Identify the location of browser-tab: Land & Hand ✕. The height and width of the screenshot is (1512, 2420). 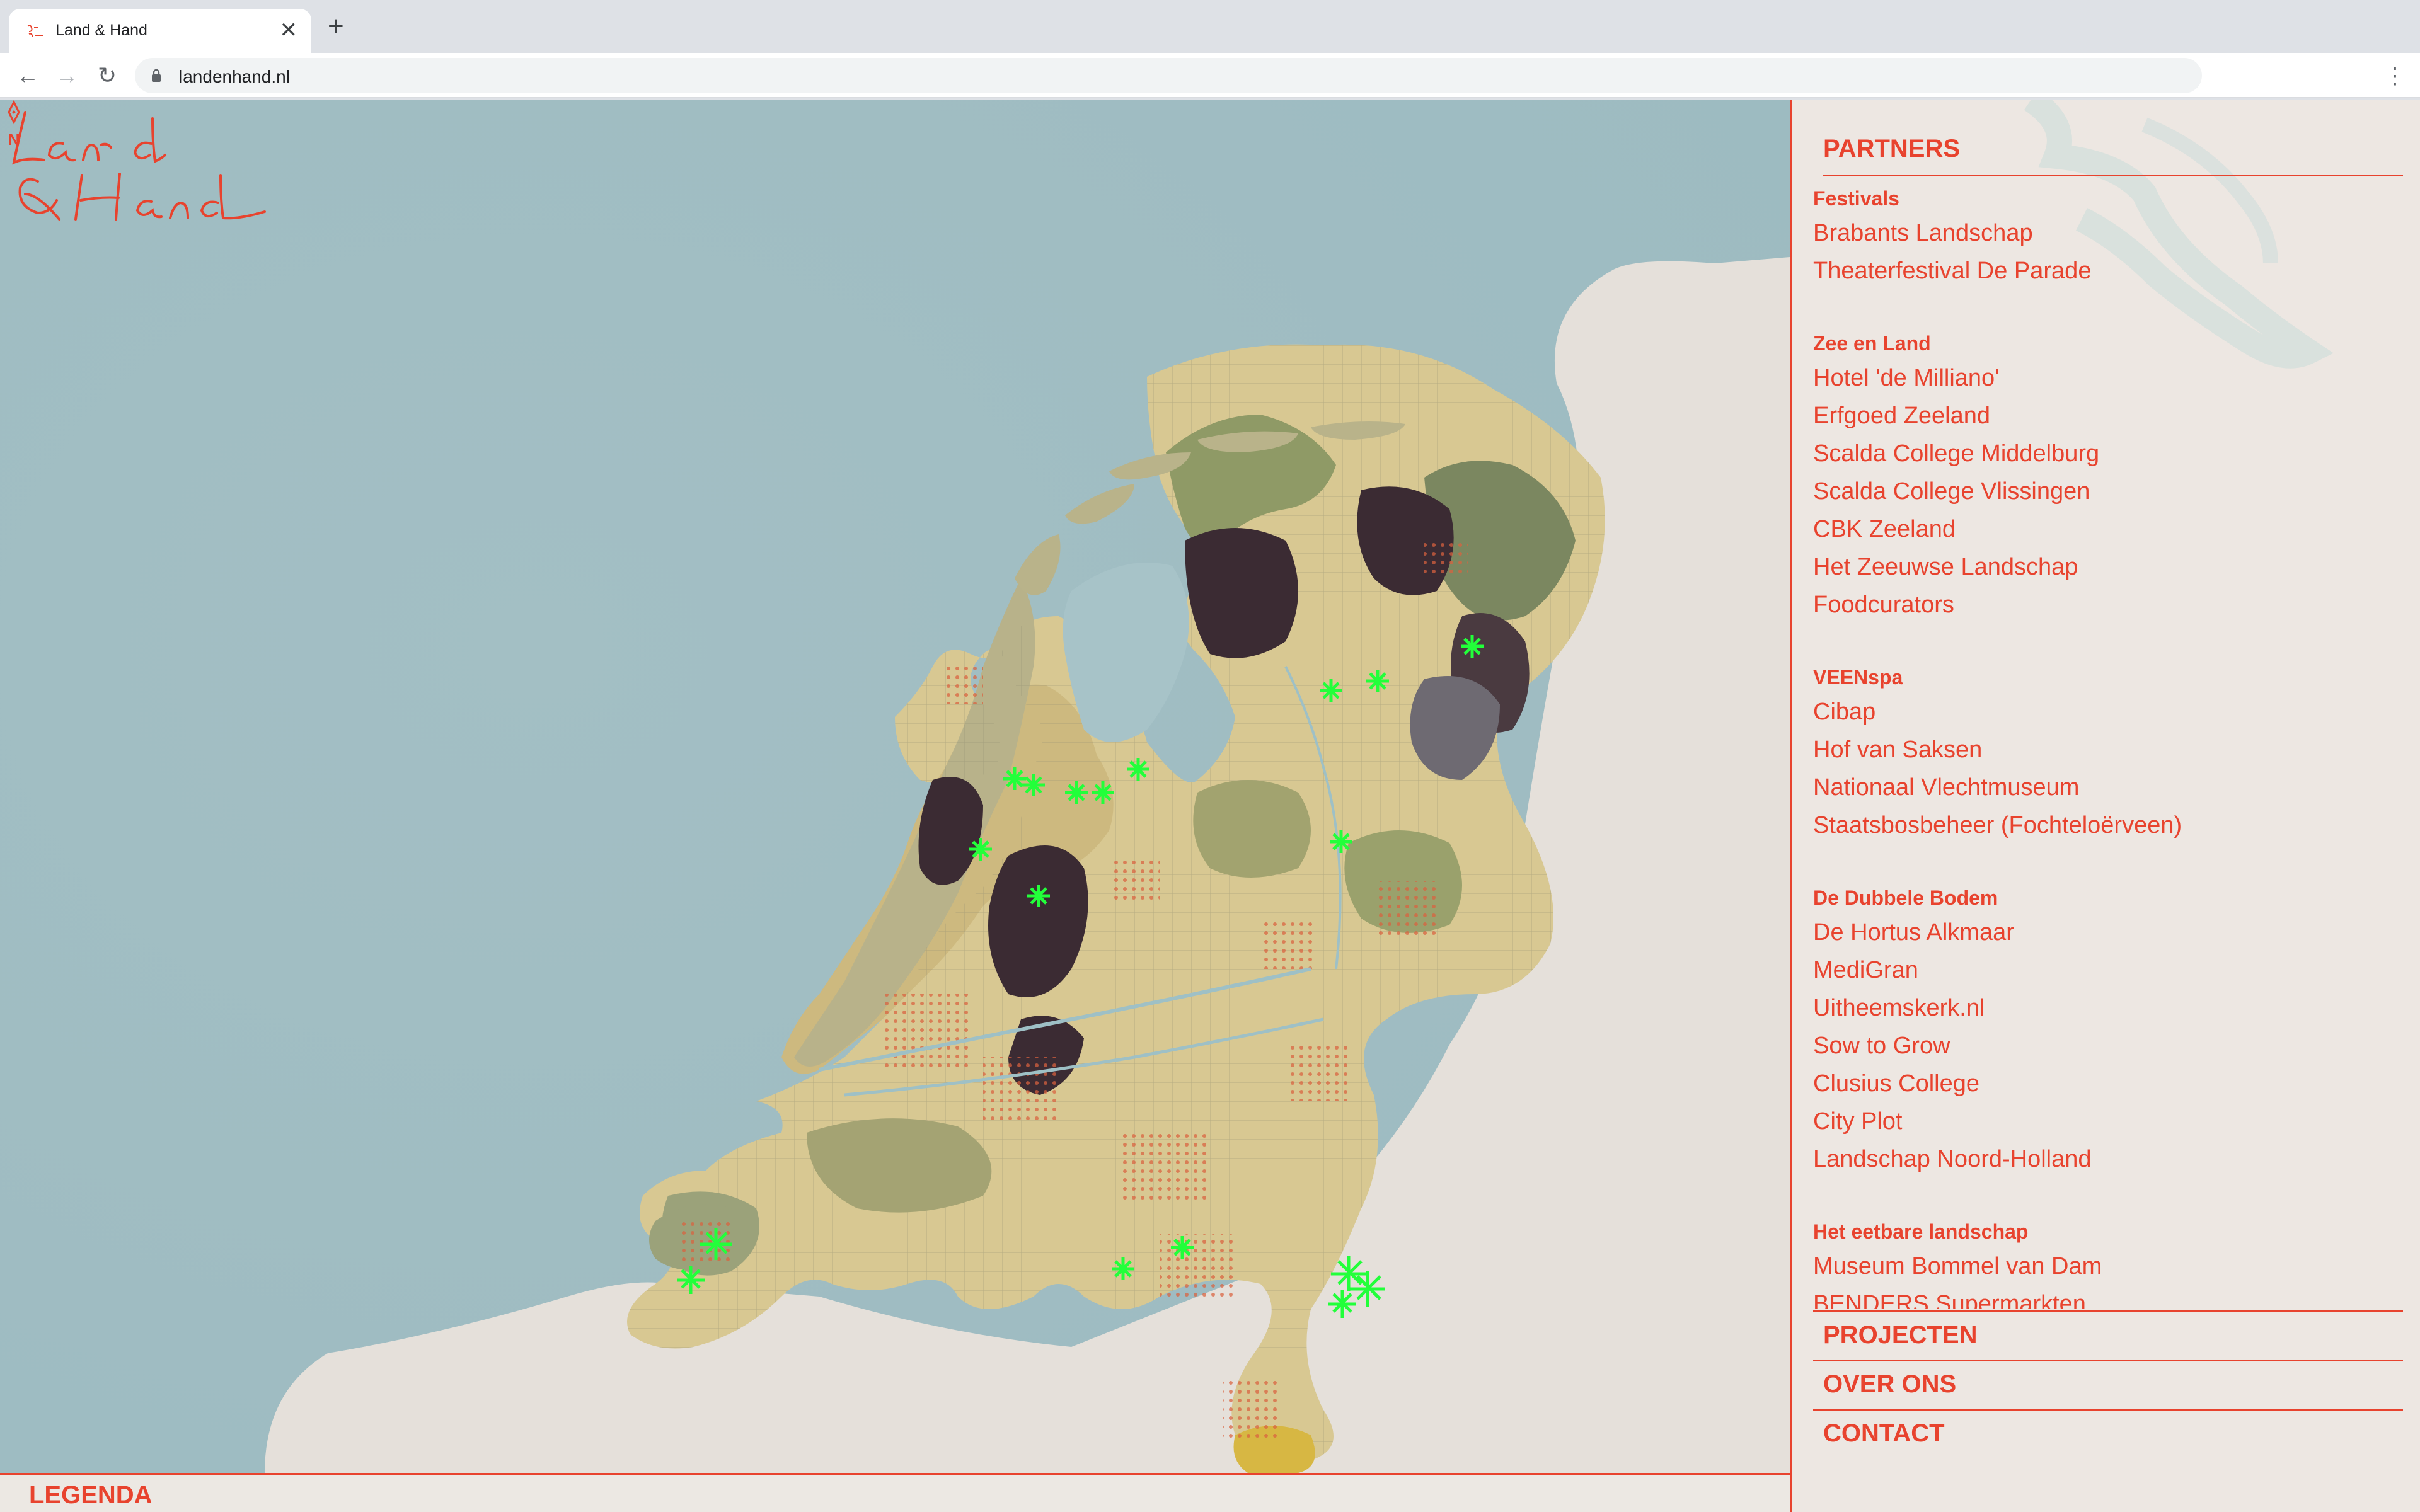
(160, 31).